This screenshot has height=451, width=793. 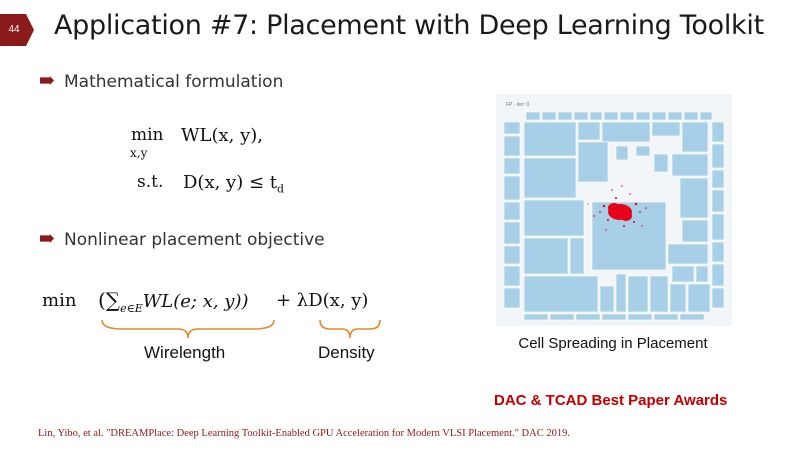 I want to click on slide-number: 44, so click(x=14, y=29).